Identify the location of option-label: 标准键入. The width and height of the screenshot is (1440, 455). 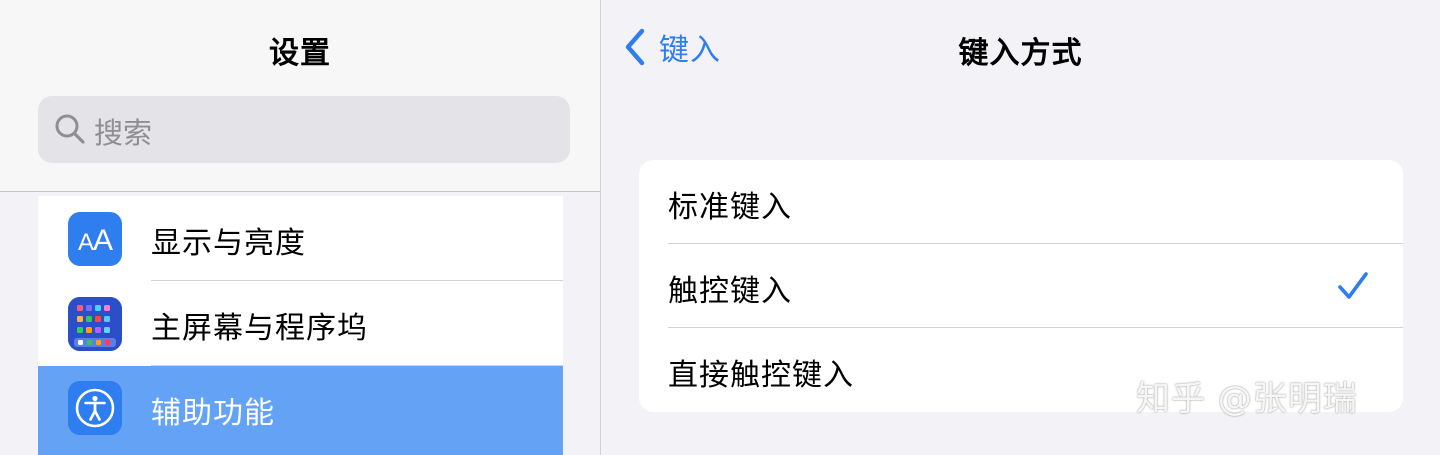
(730, 207).